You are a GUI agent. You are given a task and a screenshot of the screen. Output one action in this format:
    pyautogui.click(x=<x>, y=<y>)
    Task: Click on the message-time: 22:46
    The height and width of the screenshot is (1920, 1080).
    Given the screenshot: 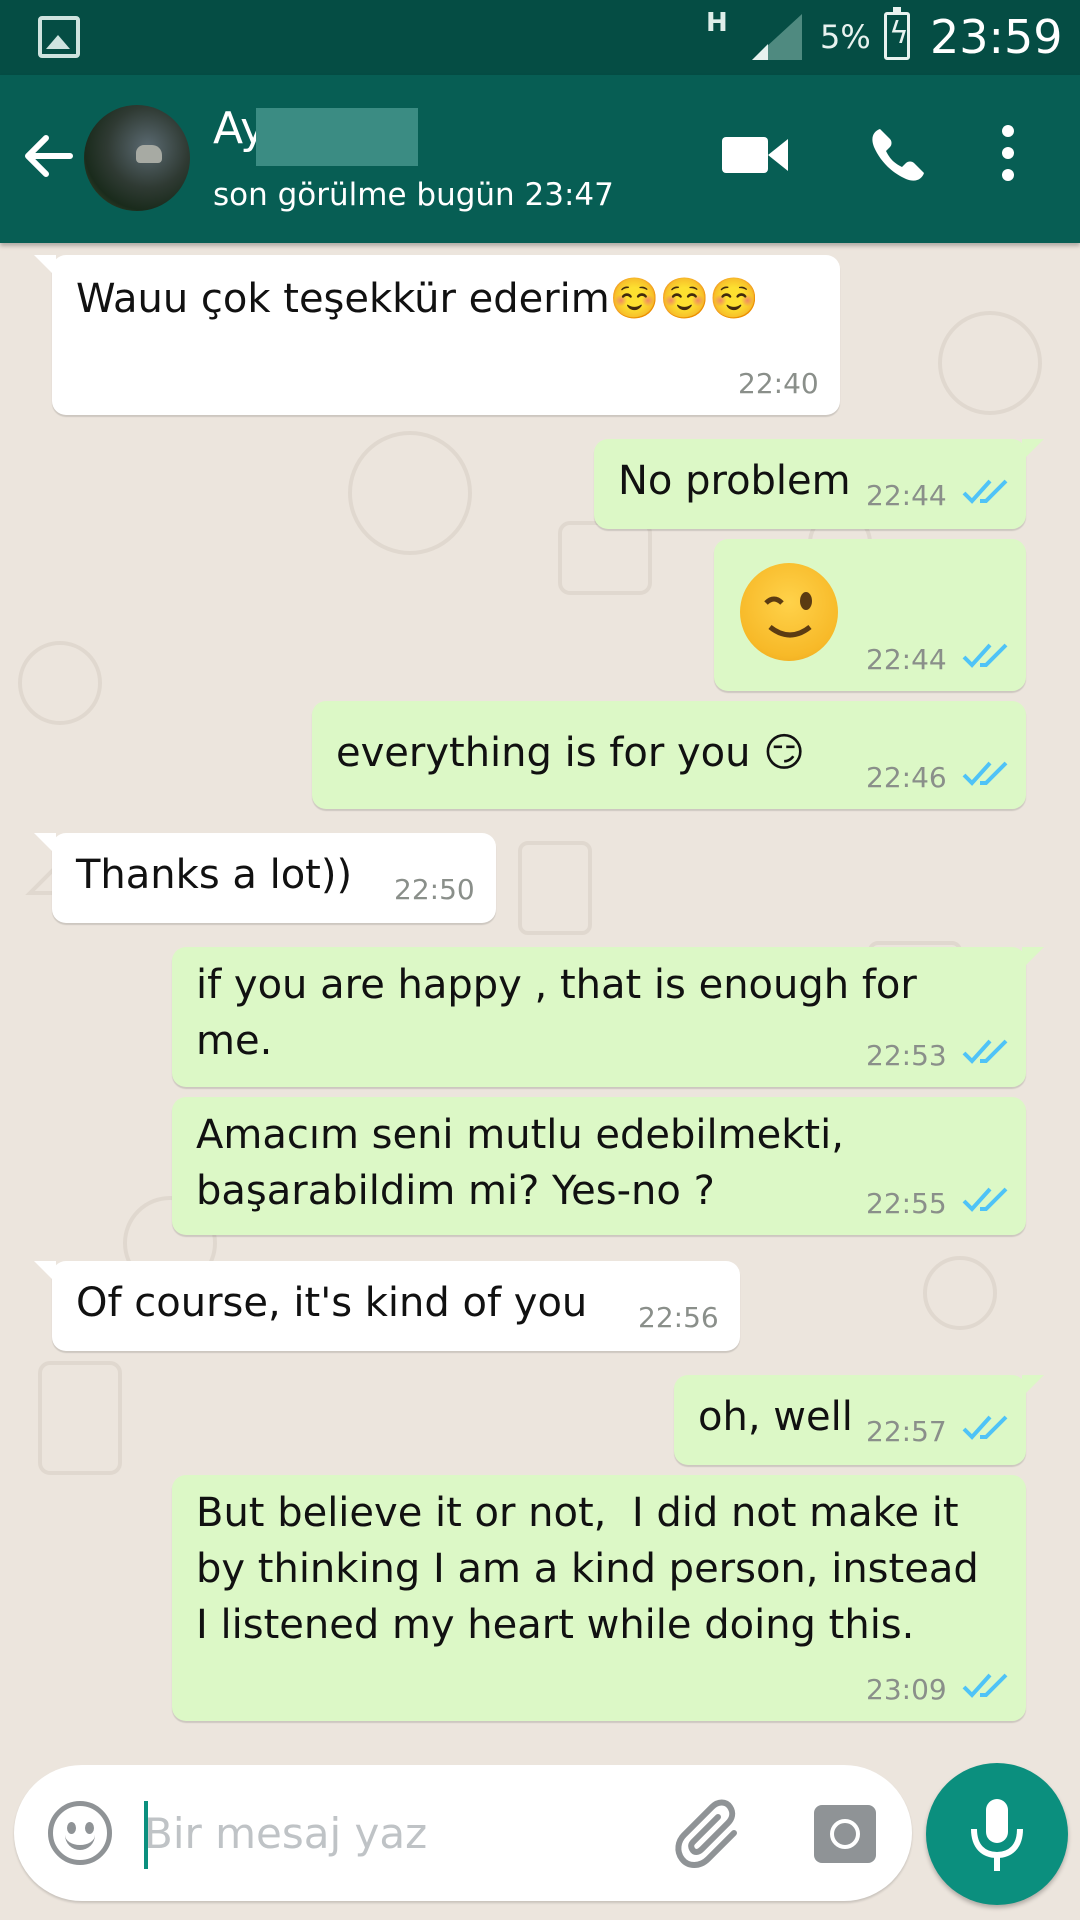 What is the action you would take?
    pyautogui.click(x=906, y=777)
    